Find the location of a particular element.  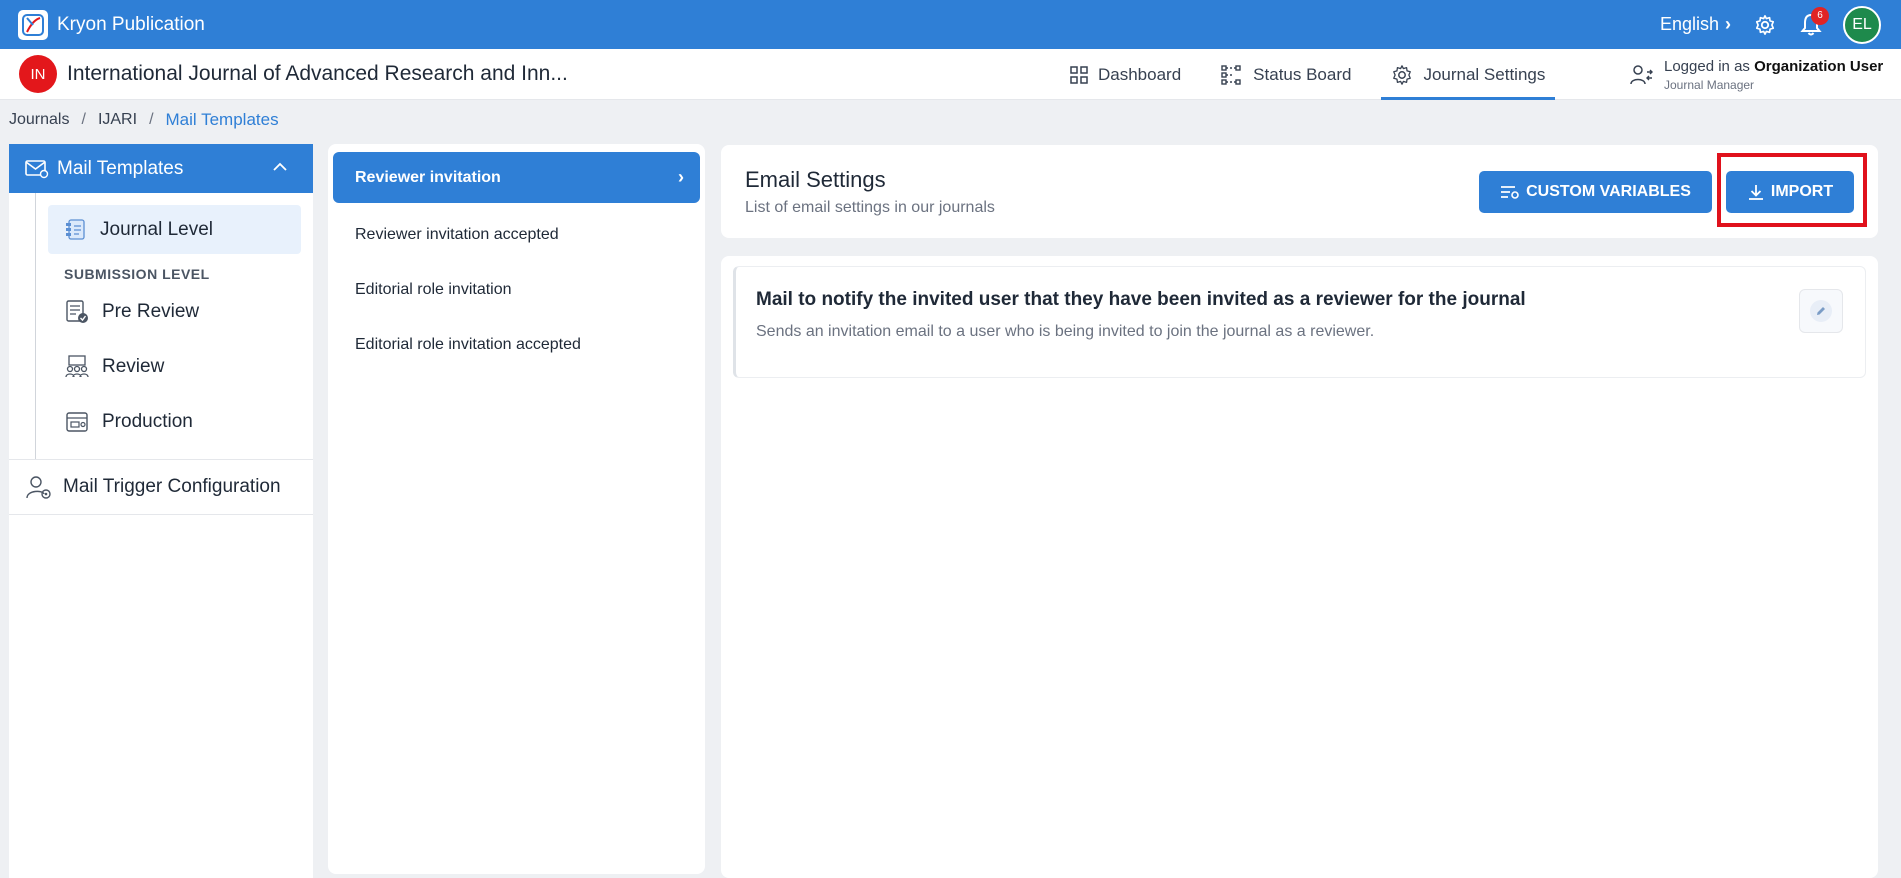

journal-settings-gear-icon is located at coordinates (1402, 74).